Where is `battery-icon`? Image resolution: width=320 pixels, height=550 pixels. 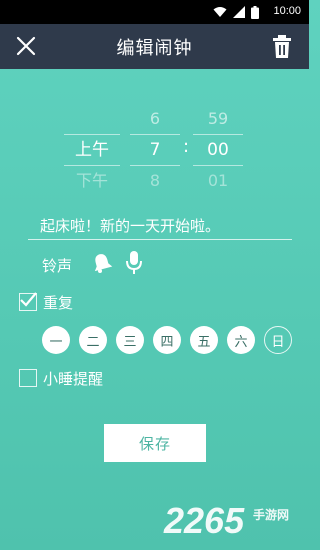
battery-icon is located at coordinates (255, 12).